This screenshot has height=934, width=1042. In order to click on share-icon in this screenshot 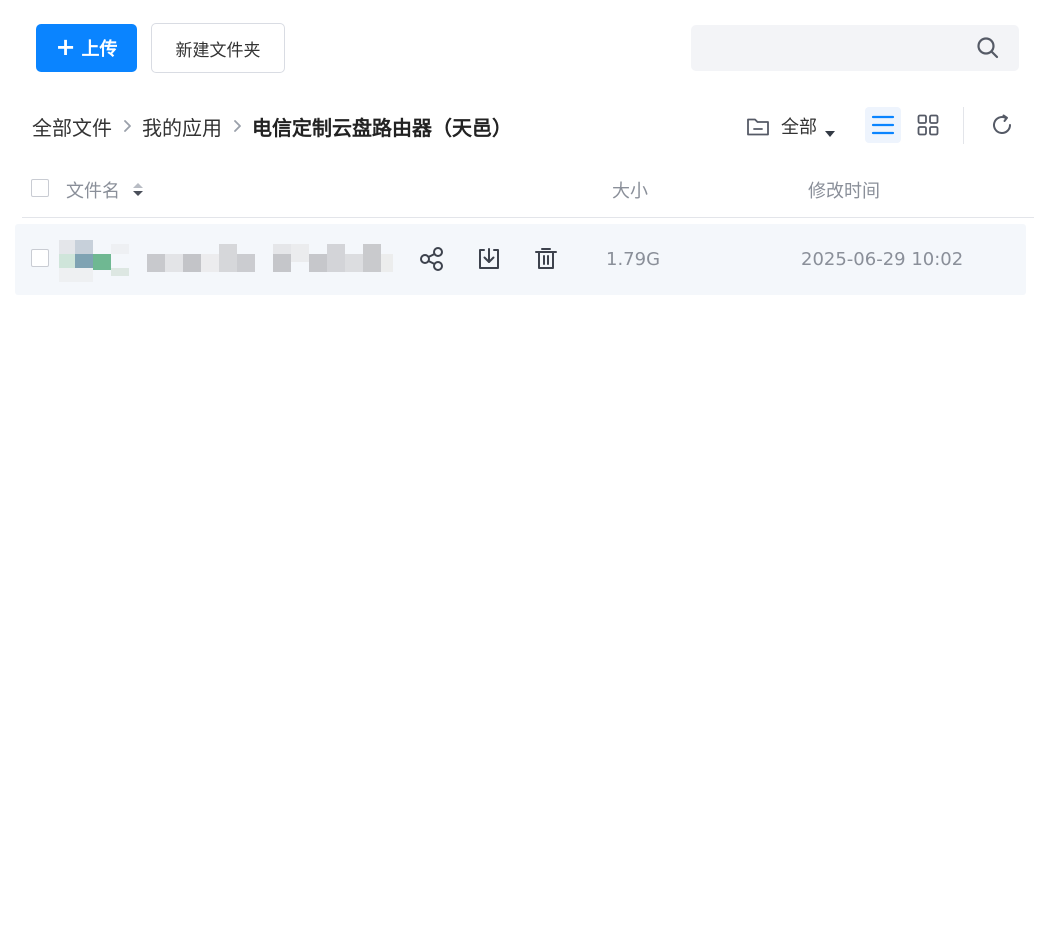, I will do `click(432, 259)`.